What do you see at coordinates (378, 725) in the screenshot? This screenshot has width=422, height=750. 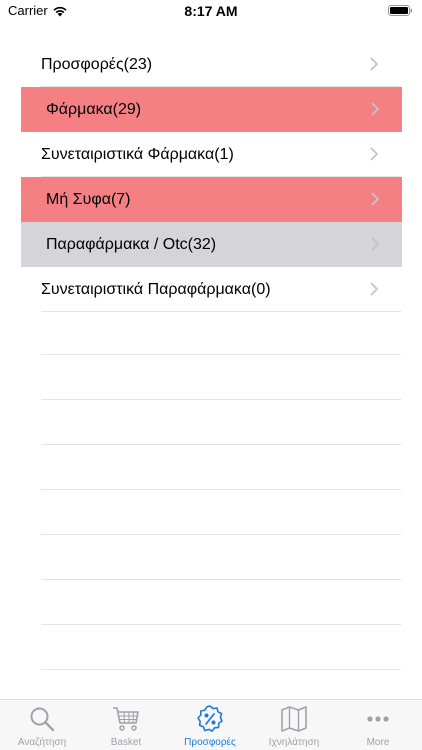 I see `tab-more: More` at bounding box center [378, 725].